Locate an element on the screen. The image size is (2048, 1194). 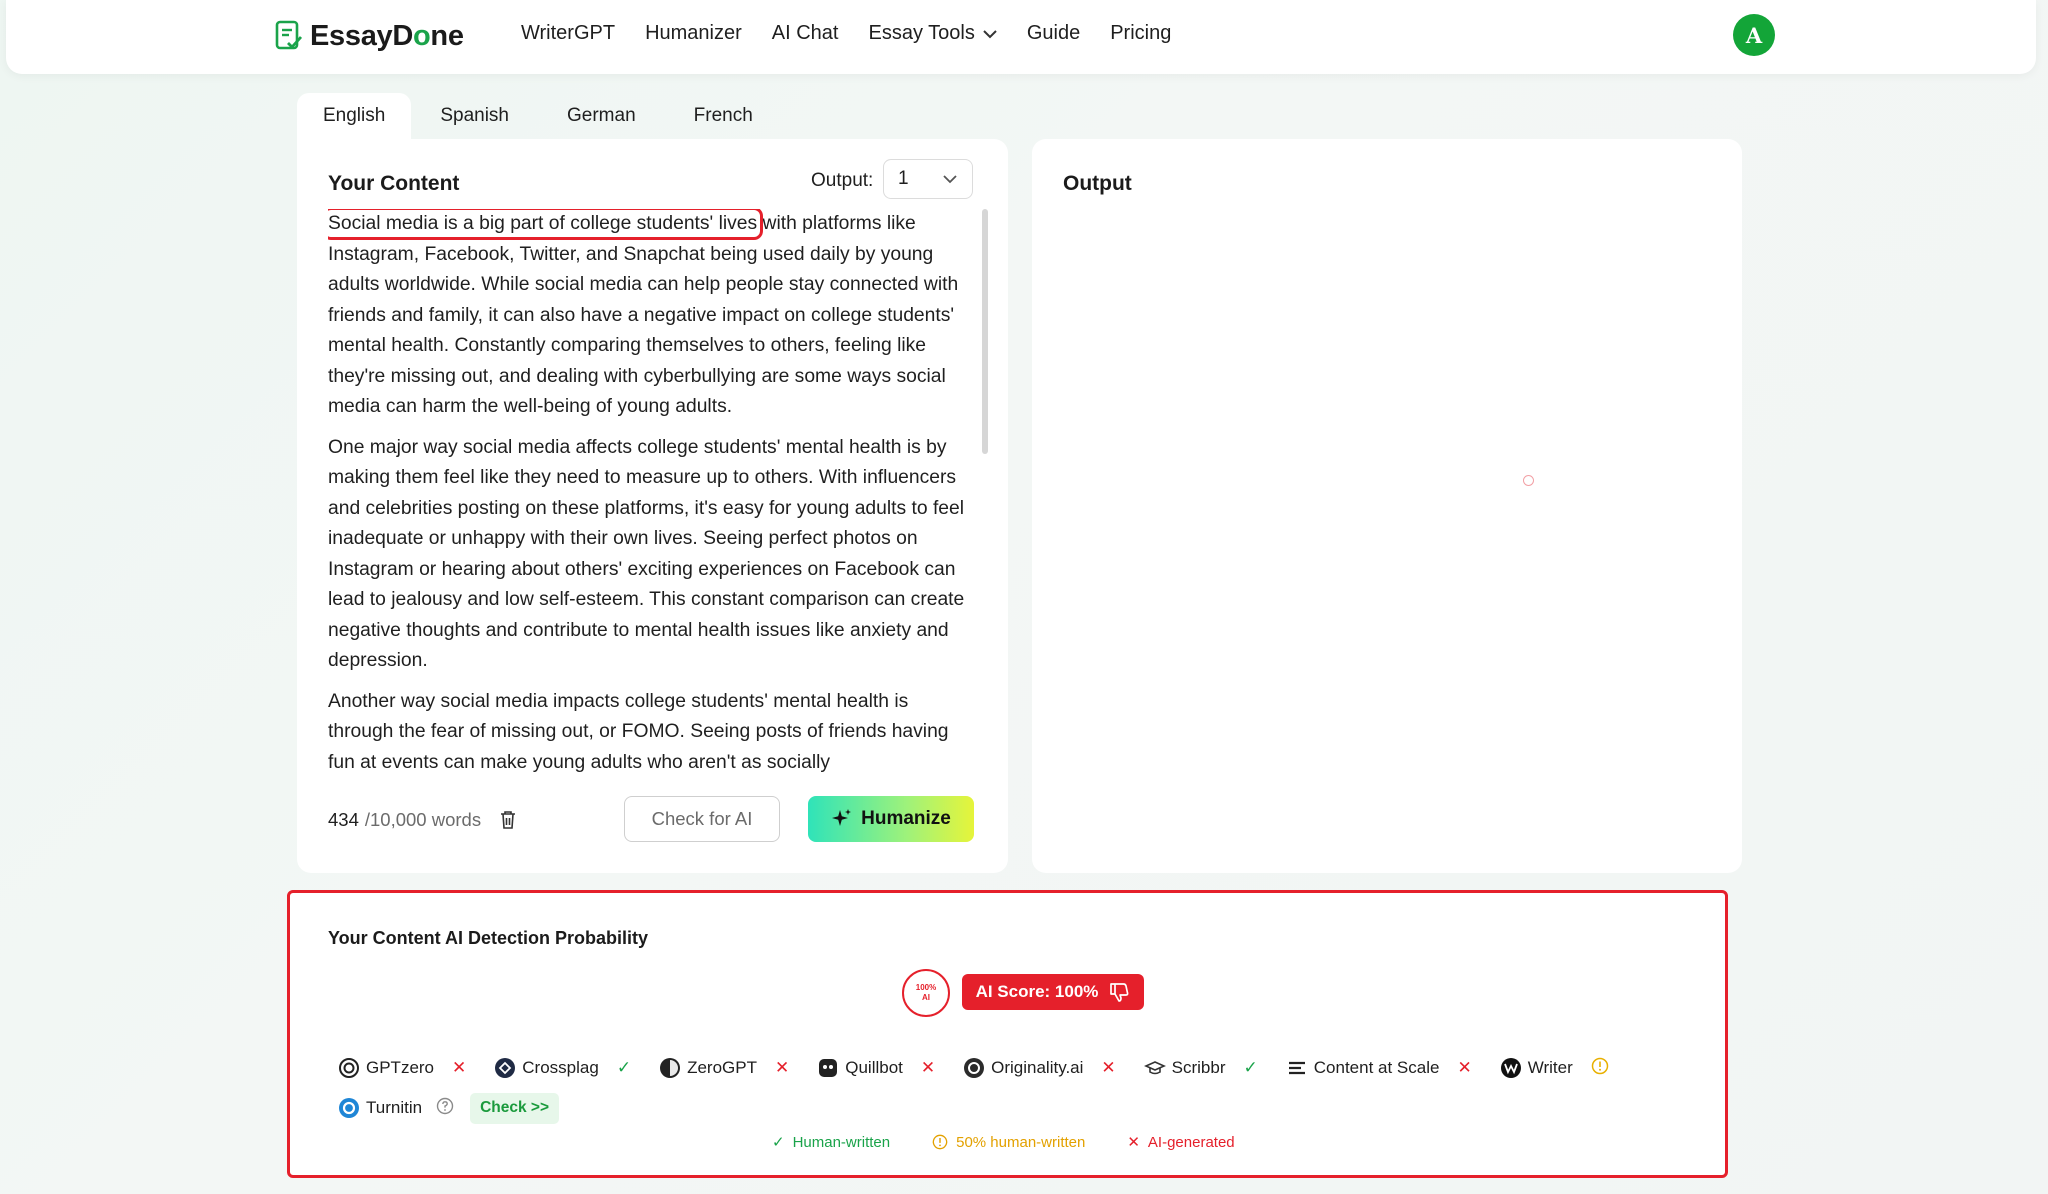
graduation-cap-icon is located at coordinates (1154, 1068).